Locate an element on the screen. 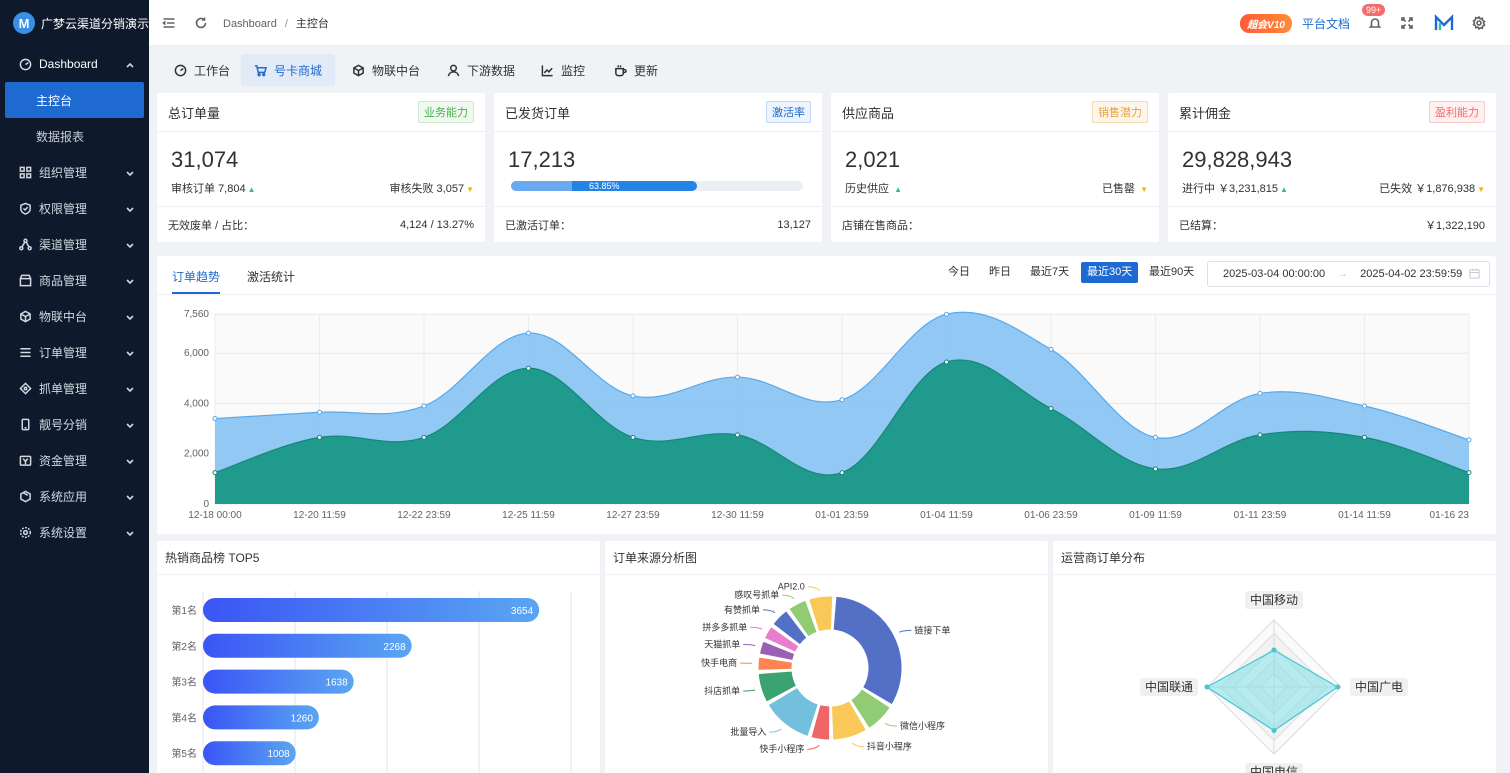 The image size is (1510, 773). tab-card-mall: 号卡商城 is located at coordinates (288, 70).